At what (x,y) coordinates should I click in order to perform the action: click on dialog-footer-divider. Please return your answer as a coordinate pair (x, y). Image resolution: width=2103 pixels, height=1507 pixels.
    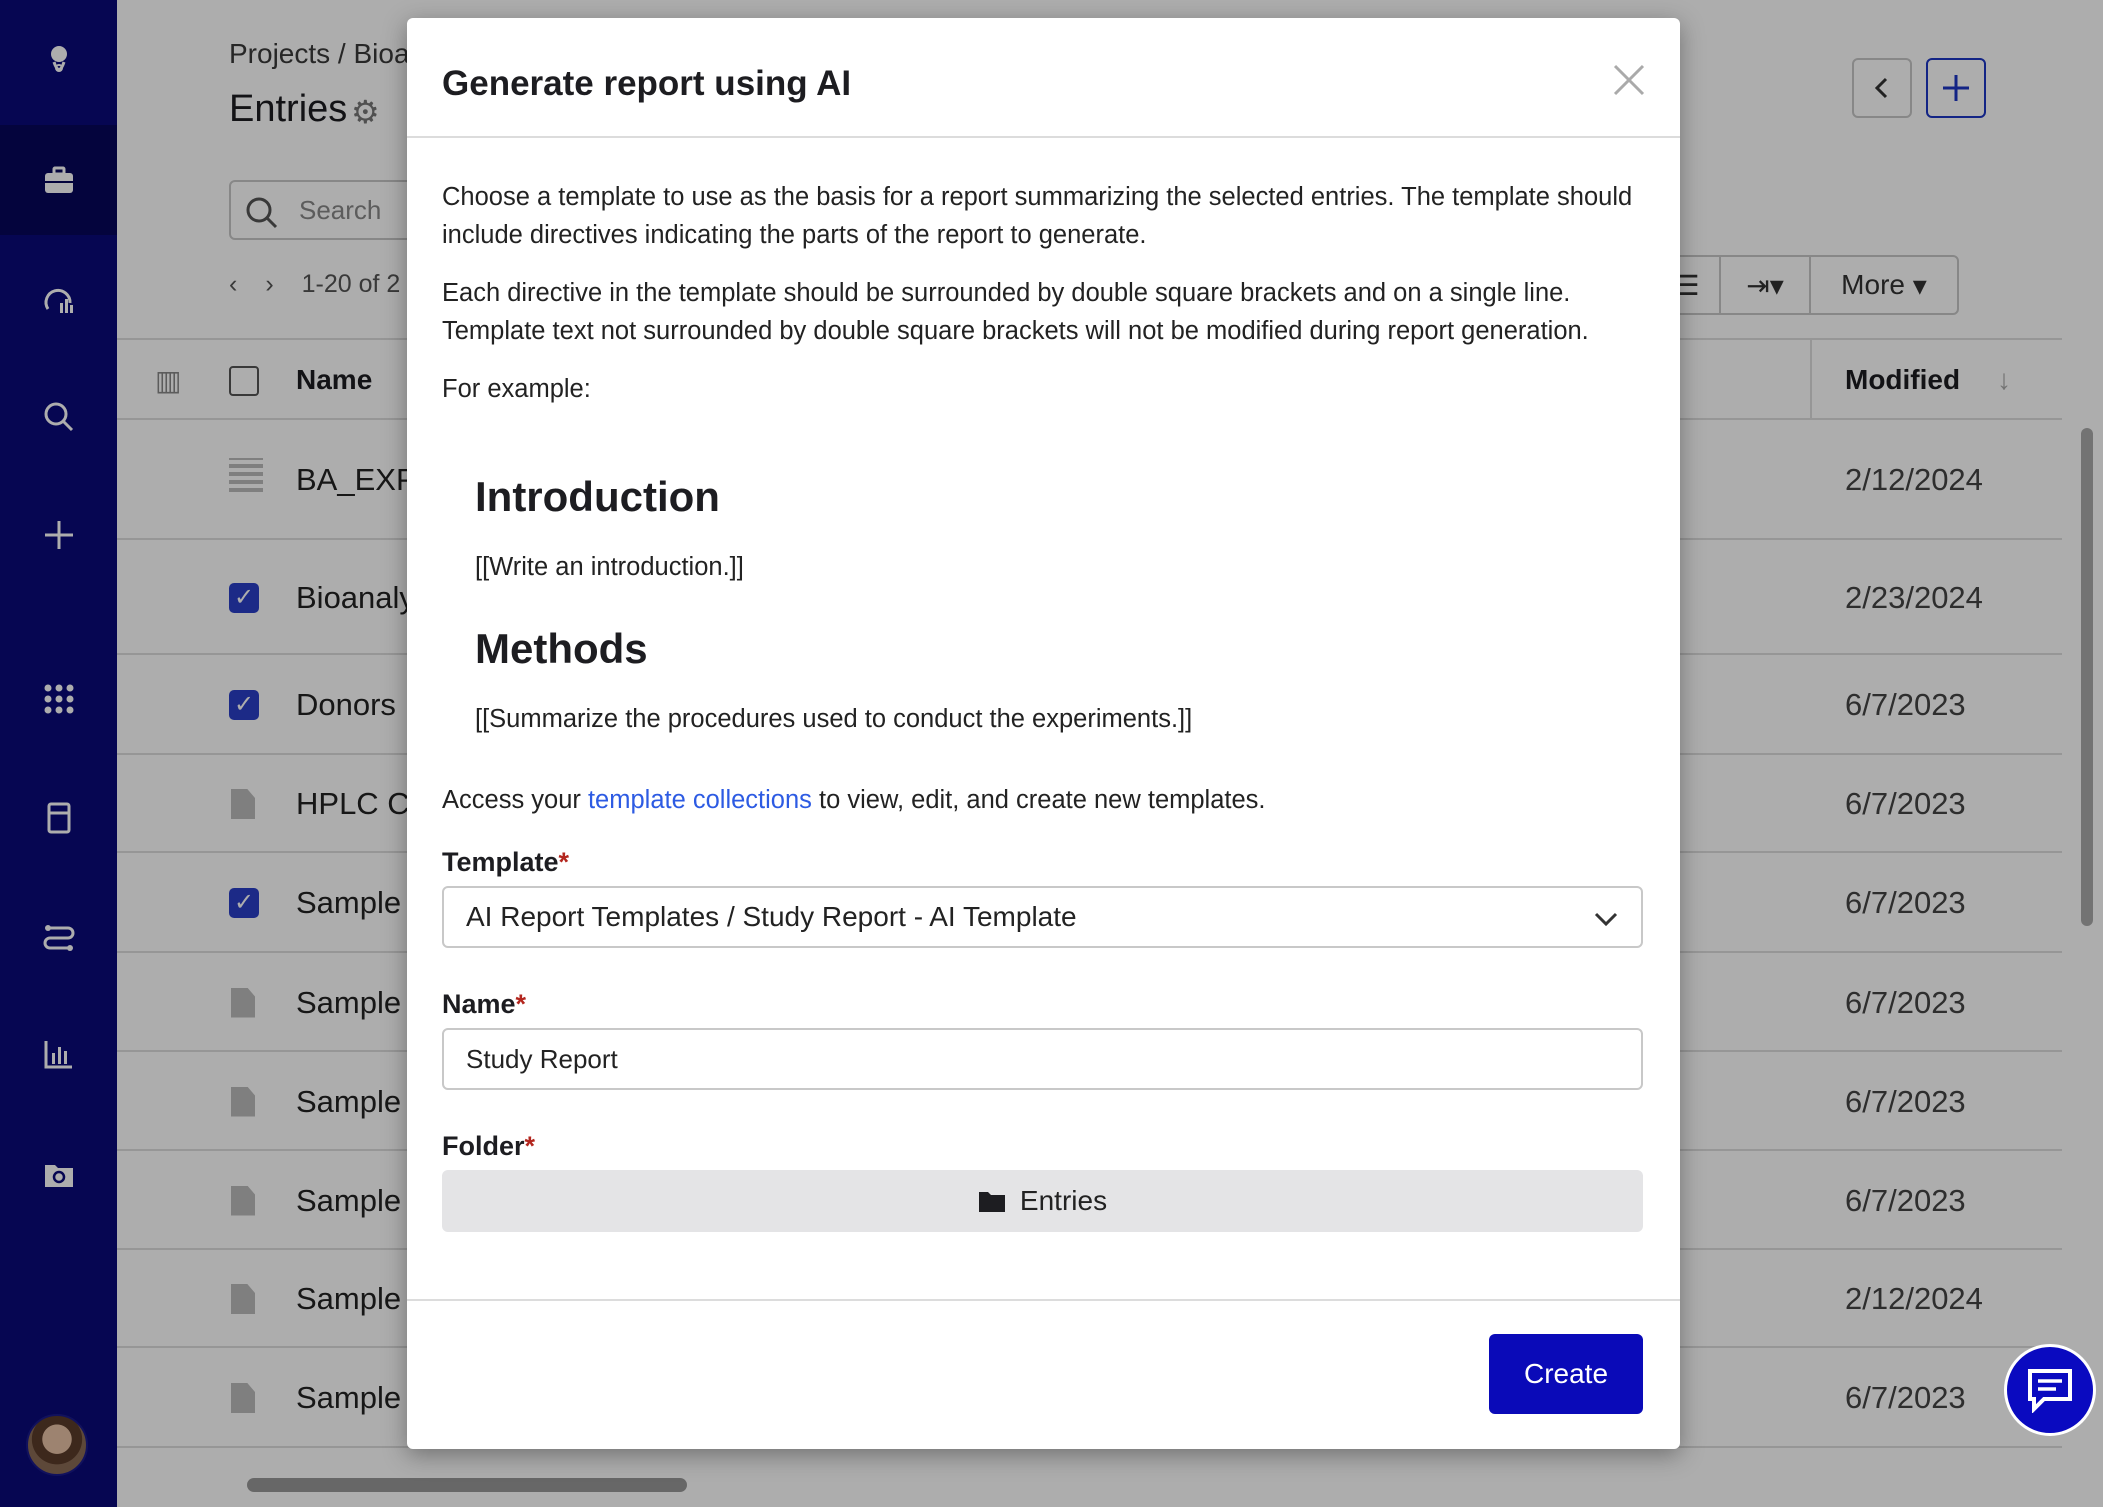
    Looking at the image, I should click on (1043, 1300).